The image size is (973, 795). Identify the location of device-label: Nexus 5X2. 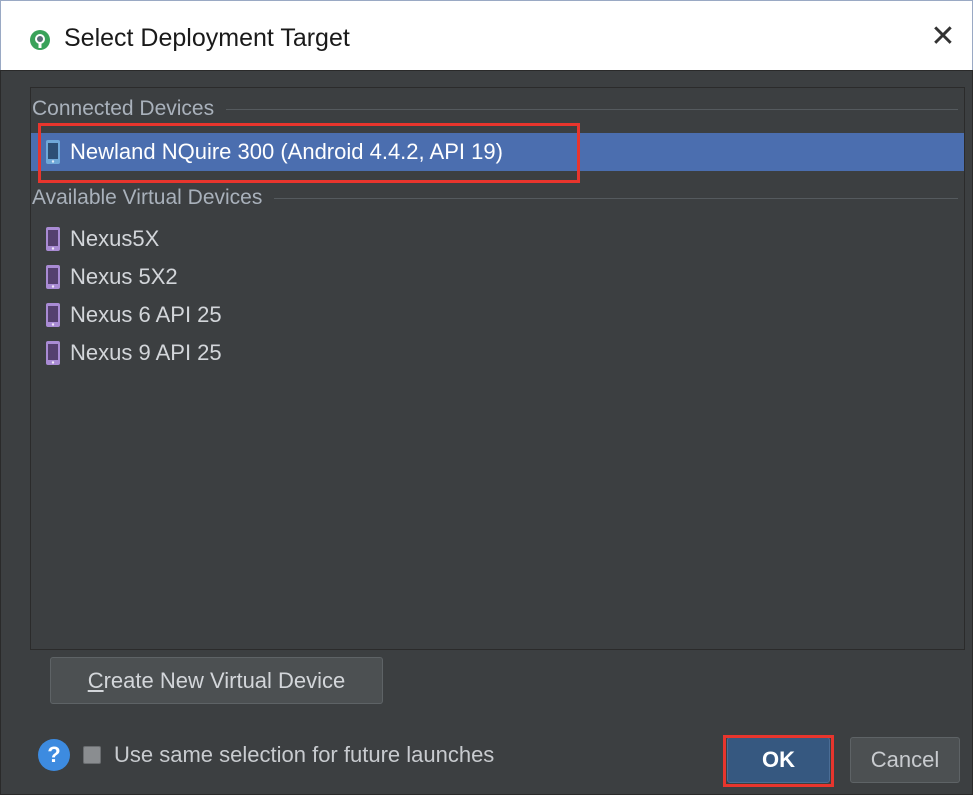
(124, 276).